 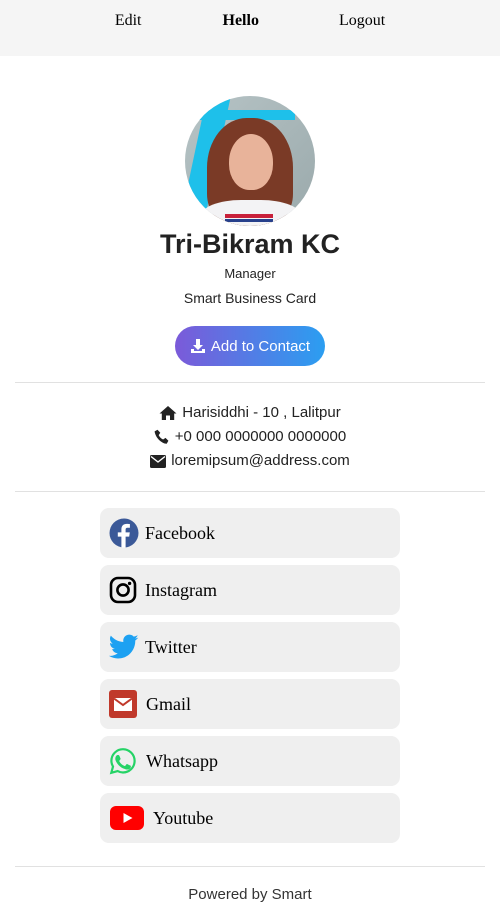 What do you see at coordinates (124, 647) in the screenshot?
I see `twitter-icon` at bounding box center [124, 647].